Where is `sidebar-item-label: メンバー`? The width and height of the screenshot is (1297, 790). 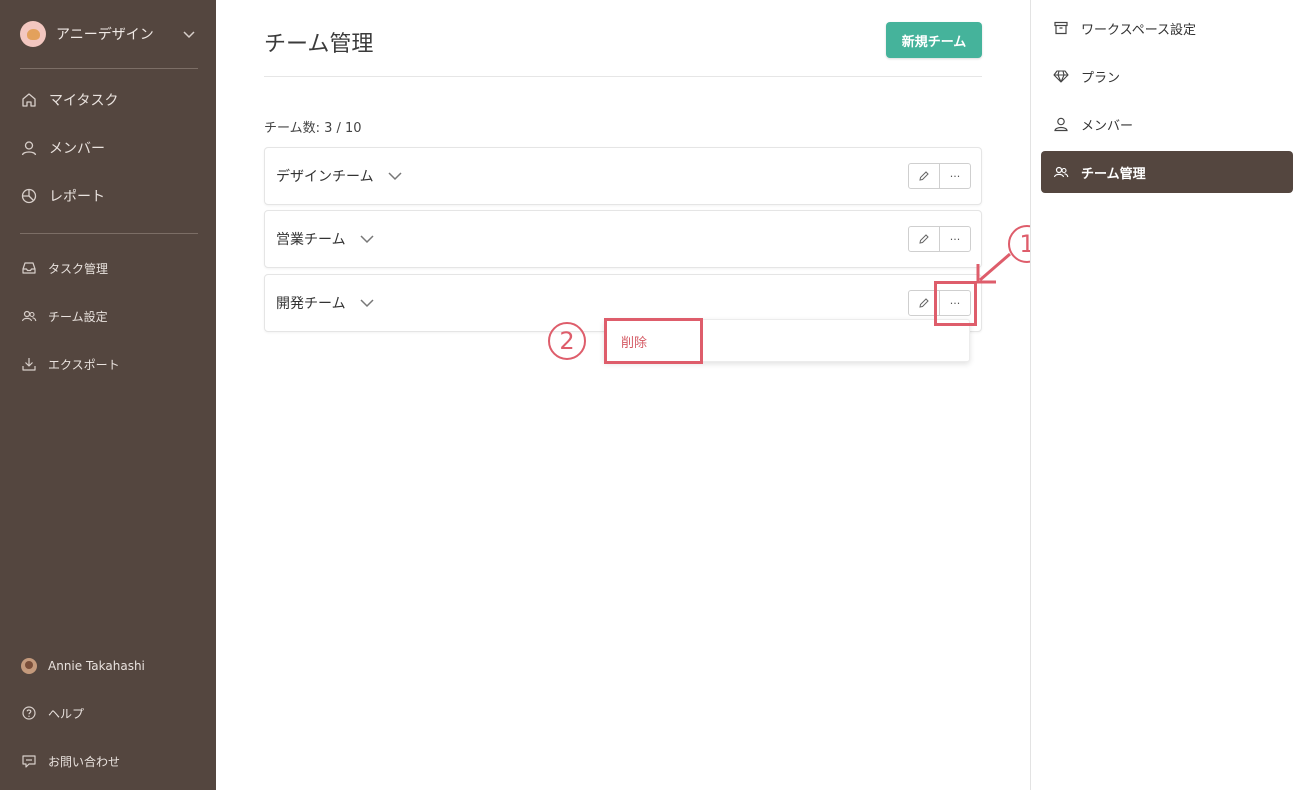 sidebar-item-label: メンバー is located at coordinates (77, 149).